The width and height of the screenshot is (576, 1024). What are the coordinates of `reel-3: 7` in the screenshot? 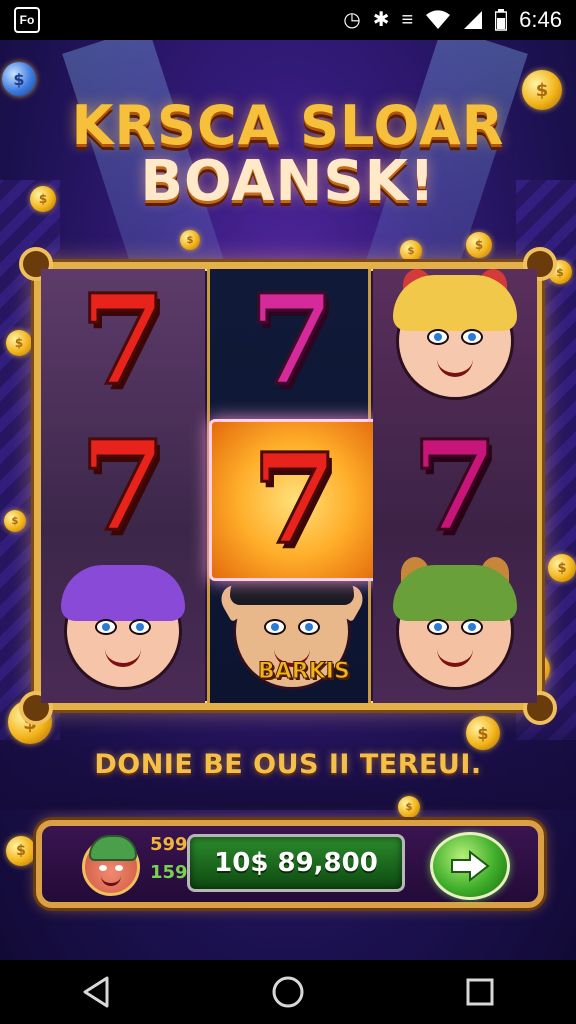 It's located at (455, 486).